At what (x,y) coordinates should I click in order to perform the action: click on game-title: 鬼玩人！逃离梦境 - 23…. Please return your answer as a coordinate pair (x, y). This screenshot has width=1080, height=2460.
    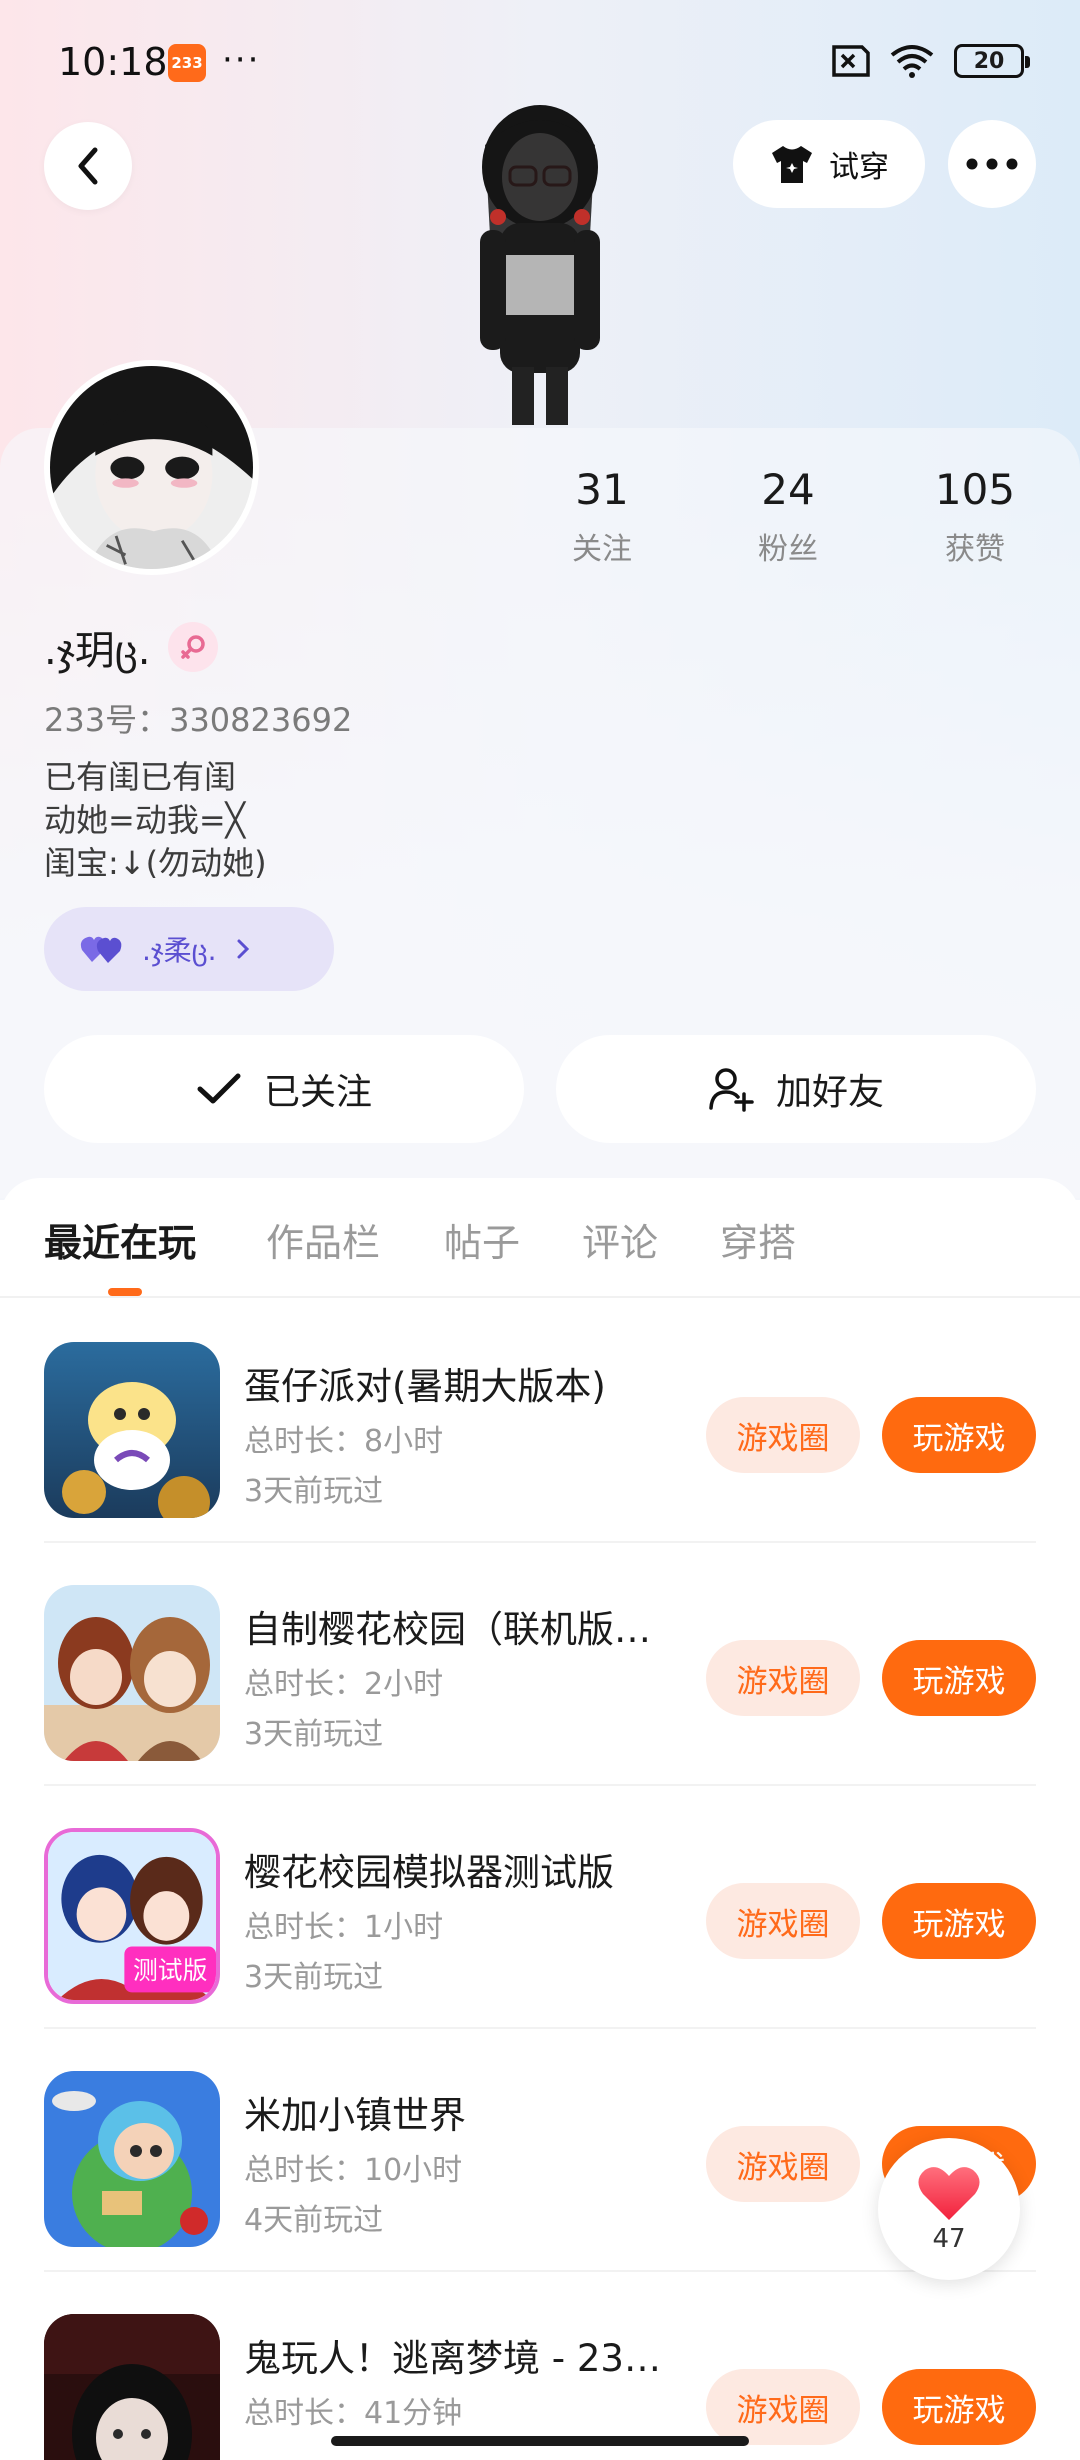
    Looking at the image, I should click on (452, 2358).